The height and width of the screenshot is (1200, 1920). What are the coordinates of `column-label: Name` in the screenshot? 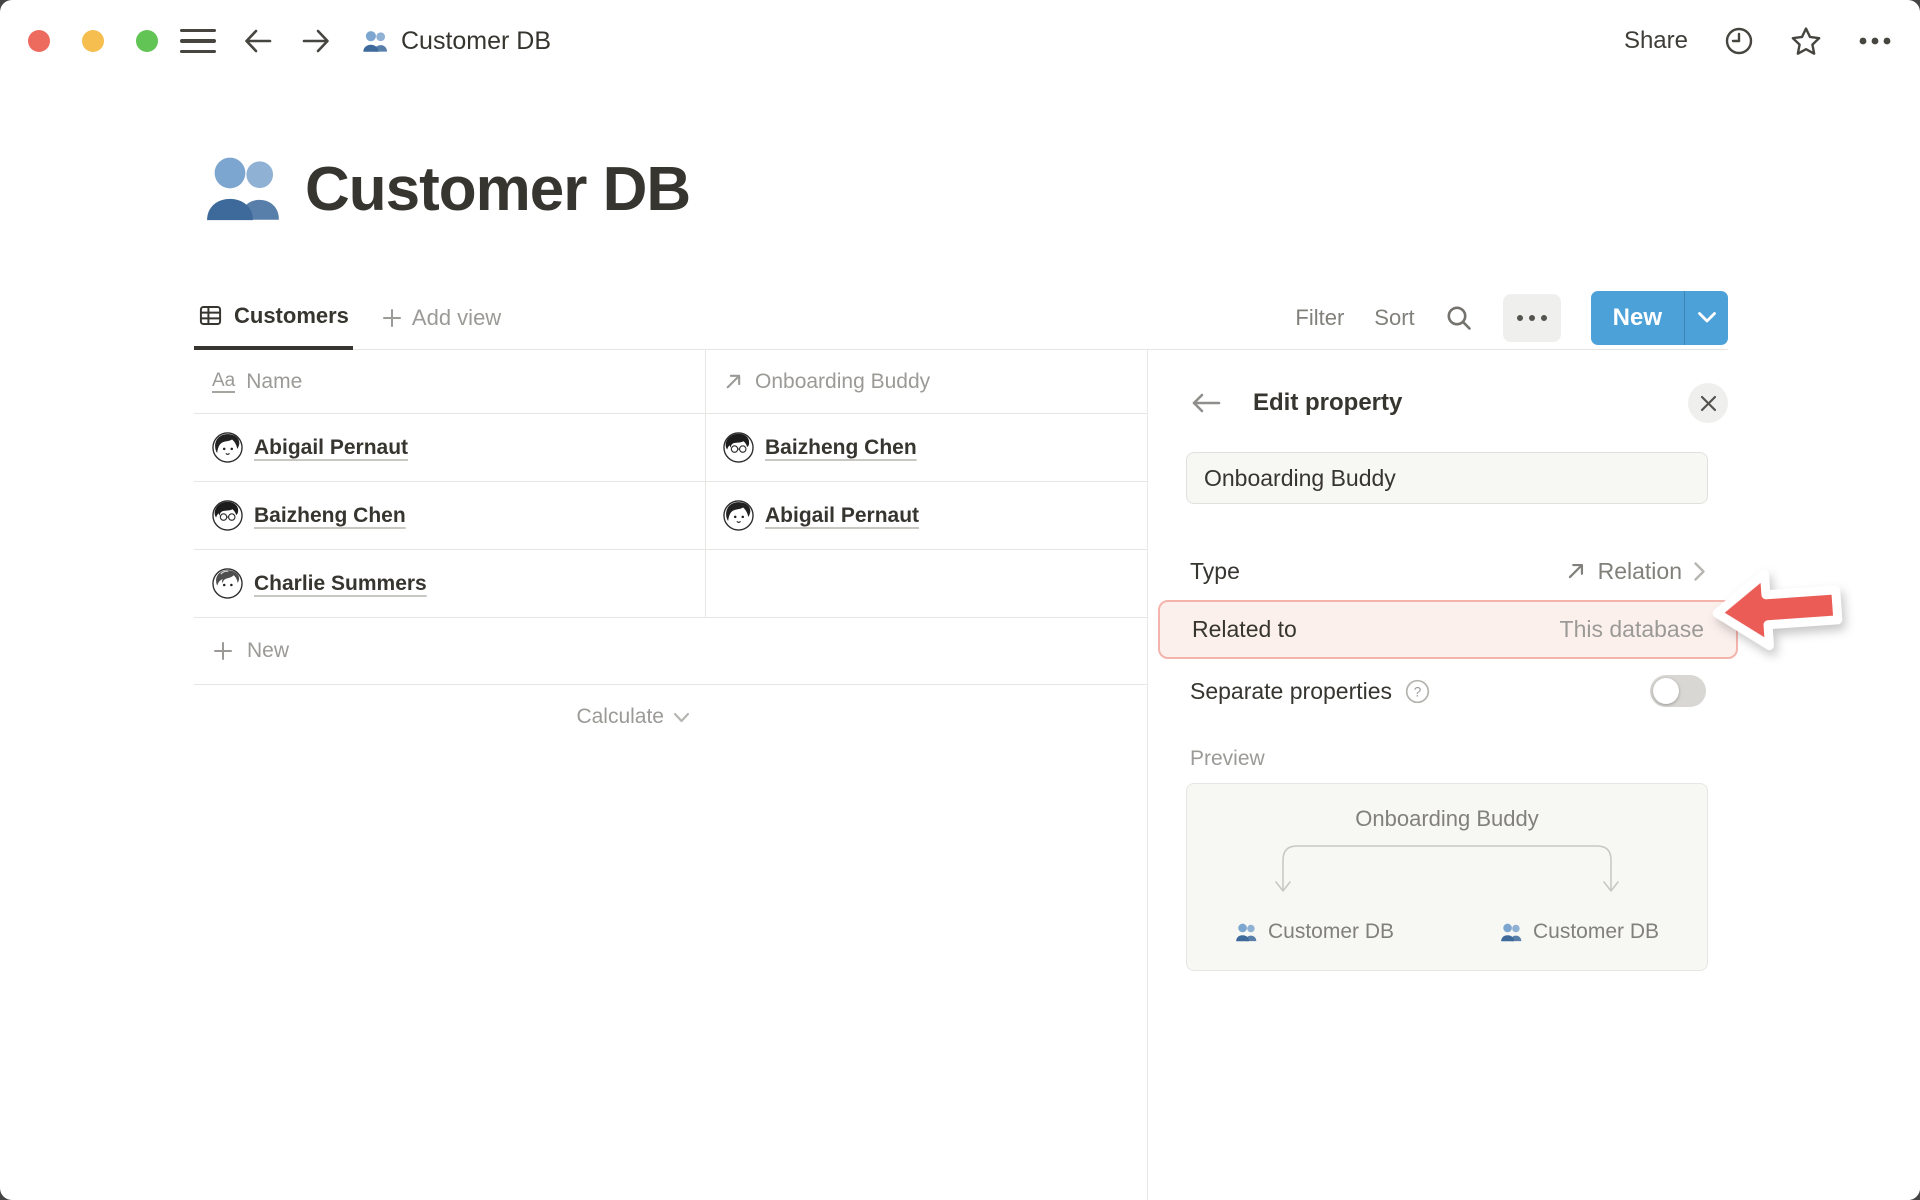 It's located at (274, 381).